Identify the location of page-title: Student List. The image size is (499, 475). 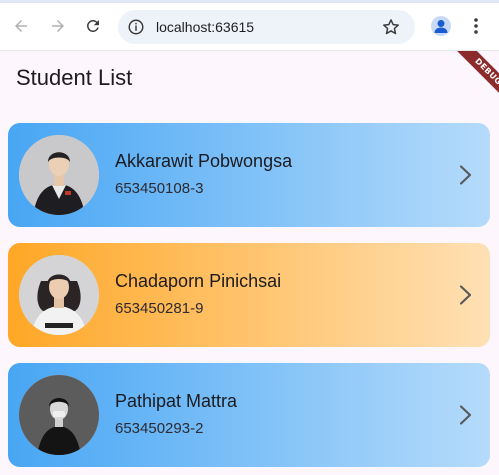
(74, 77).